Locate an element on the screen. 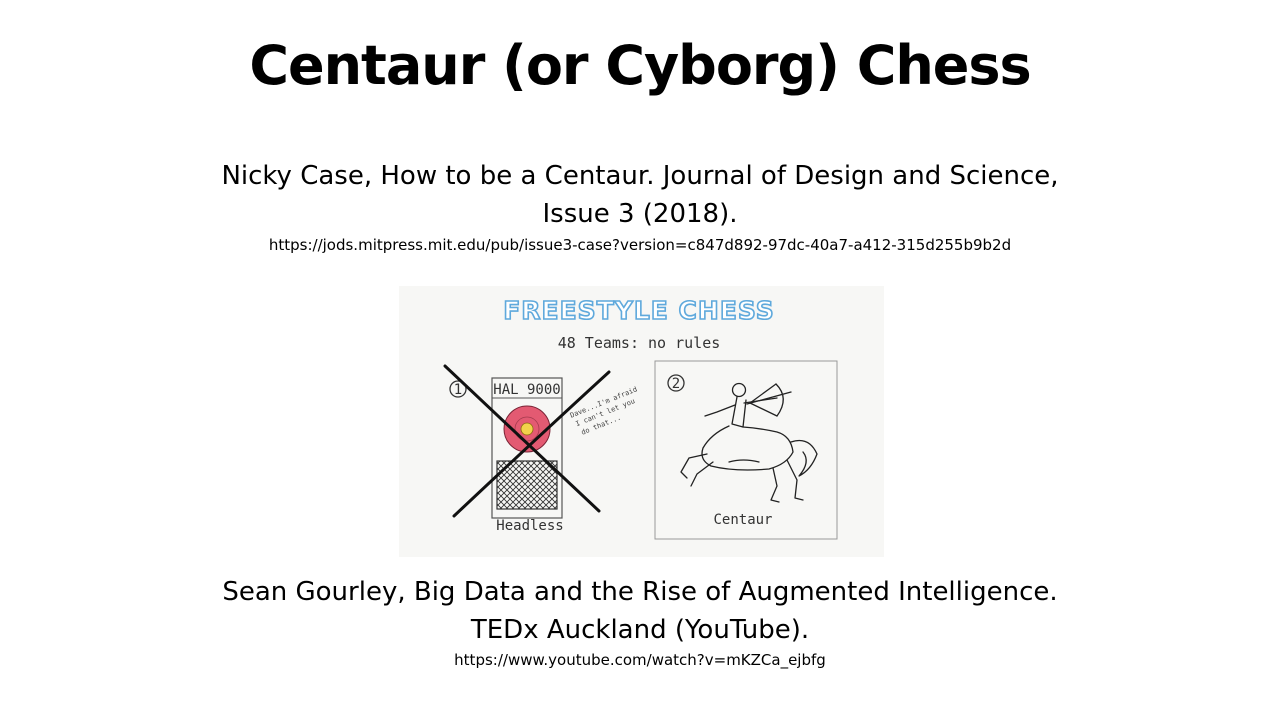 The width and height of the screenshot is (1280, 720). panel-centaur: 2 Centaur is located at coordinates (746, 450).